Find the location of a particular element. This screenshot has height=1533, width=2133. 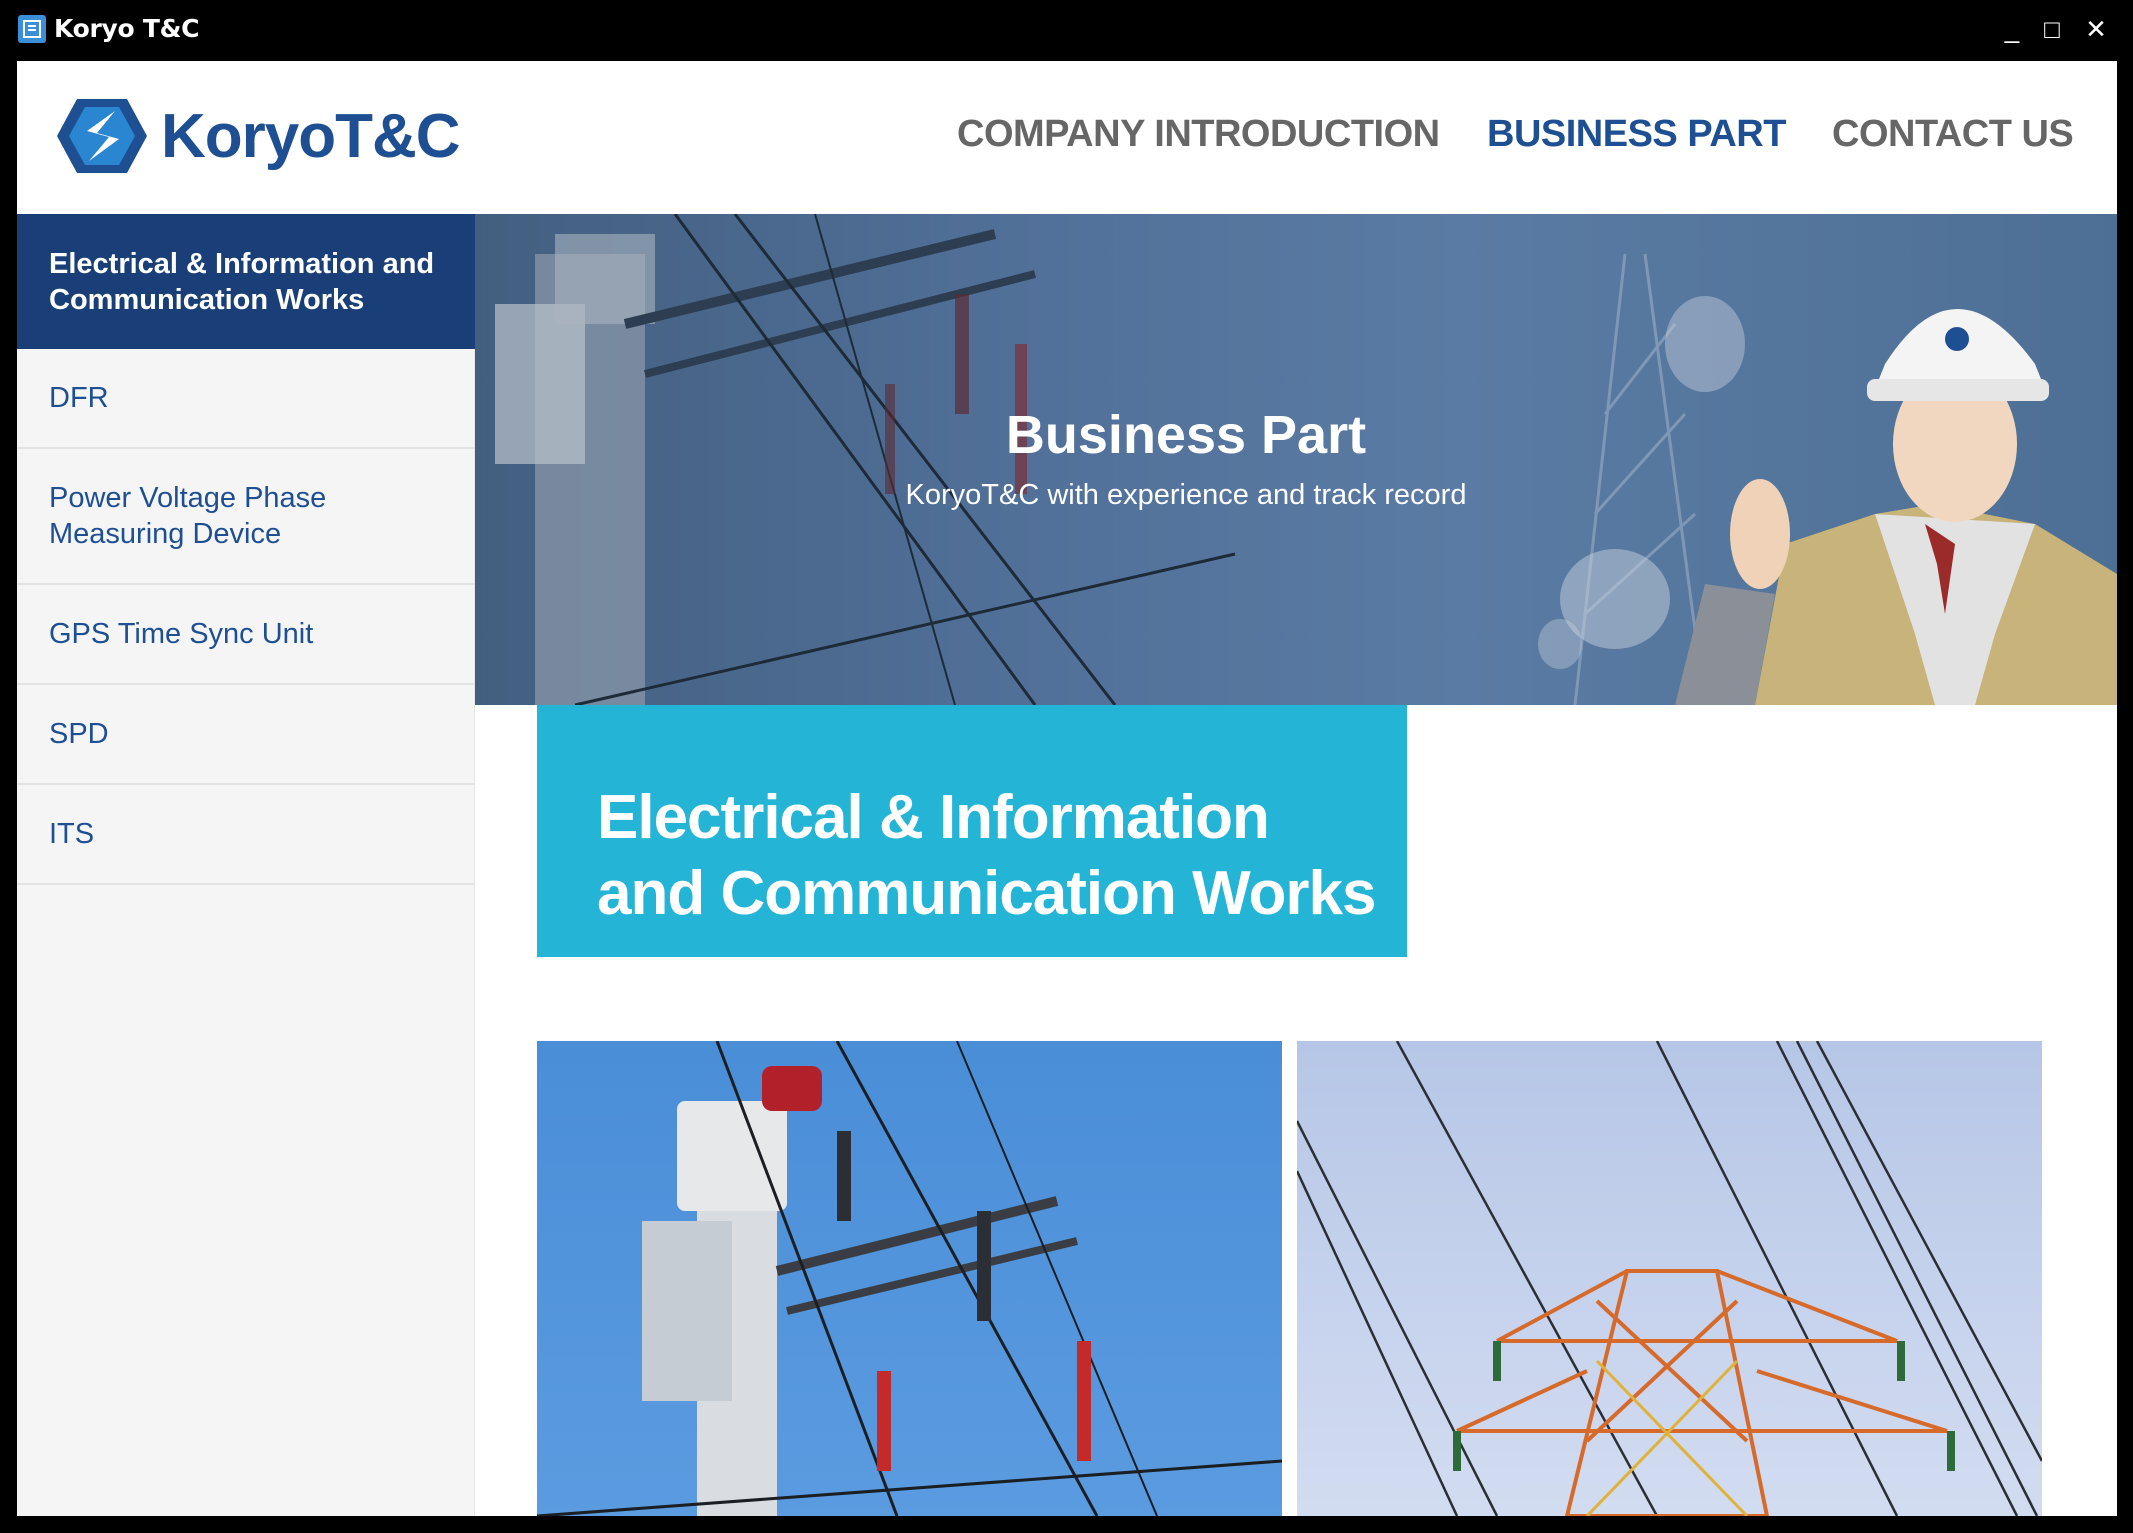

sidebar-item-gps-time-sync: GPS Time Sync Unit is located at coordinates (246, 635).